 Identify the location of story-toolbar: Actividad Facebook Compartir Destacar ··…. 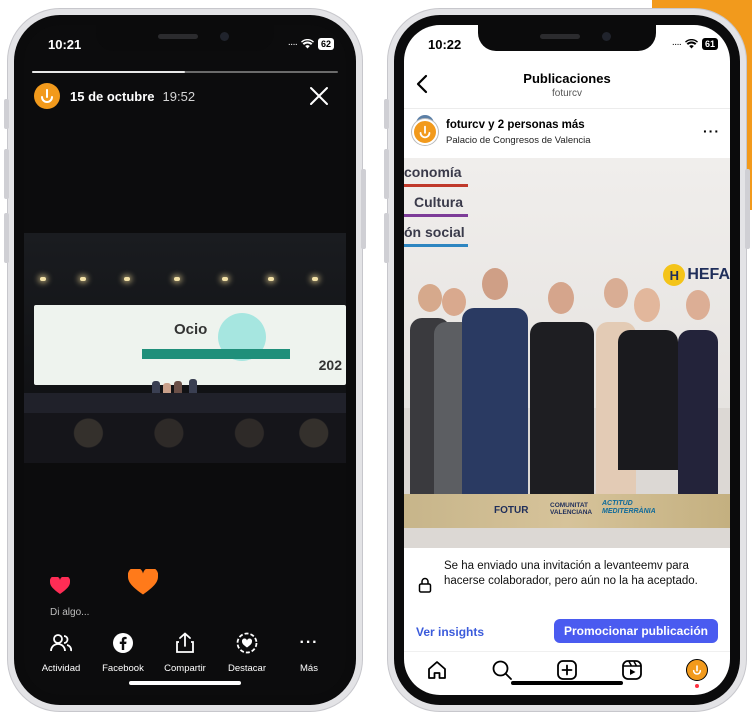
(185, 651).